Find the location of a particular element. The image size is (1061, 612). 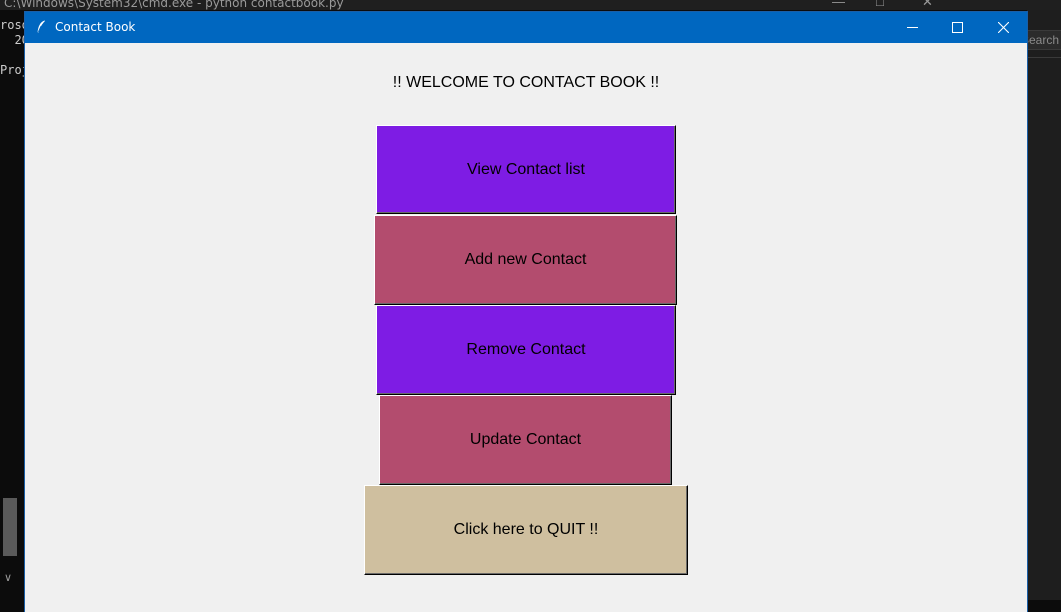

background-divider is located at coordinates (1044, 57).